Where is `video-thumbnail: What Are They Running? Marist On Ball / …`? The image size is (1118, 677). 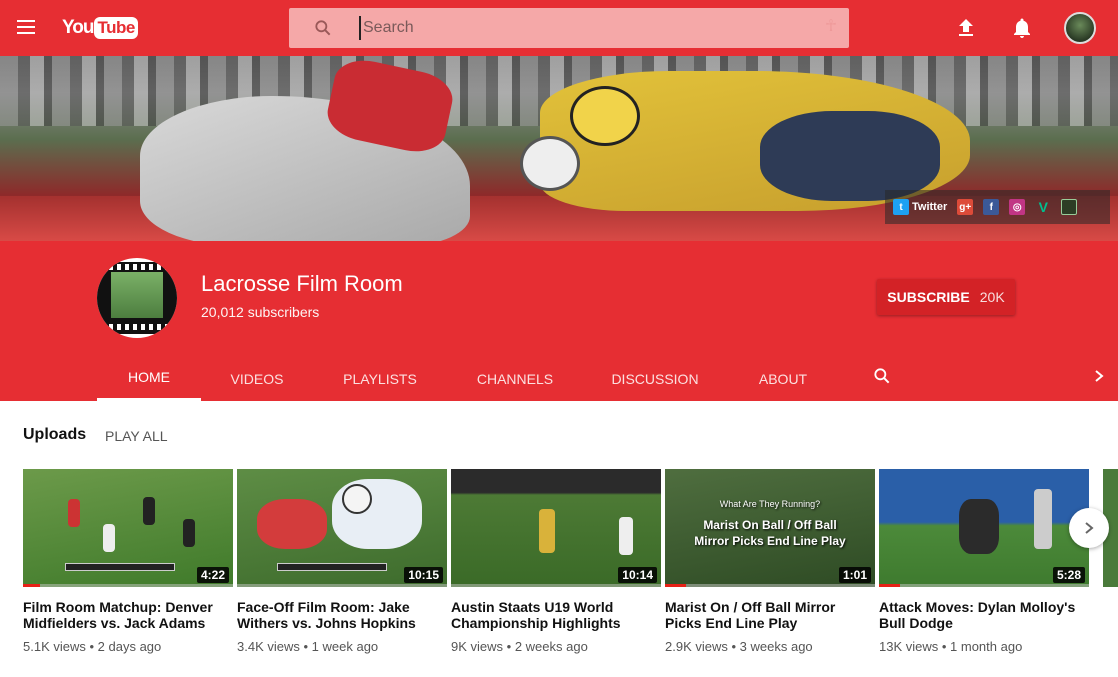 video-thumbnail: What Are They Running? Marist On Ball / … is located at coordinates (770, 528).